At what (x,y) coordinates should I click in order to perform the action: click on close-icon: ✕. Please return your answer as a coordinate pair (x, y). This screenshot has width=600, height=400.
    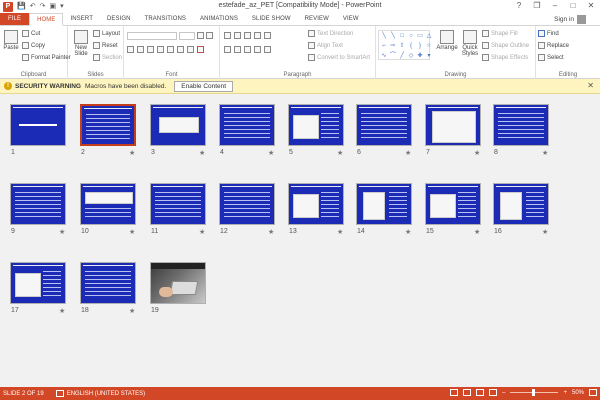
    Looking at the image, I should click on (591, 6).